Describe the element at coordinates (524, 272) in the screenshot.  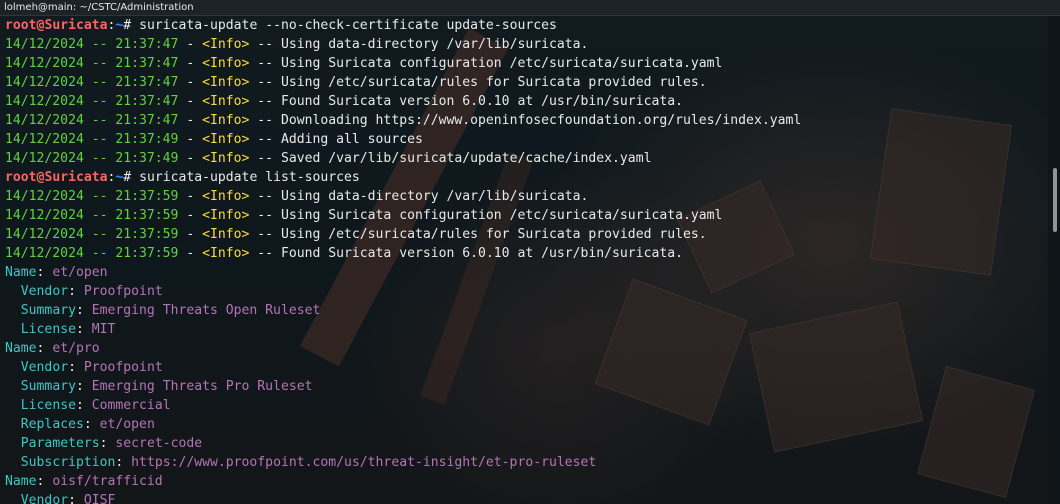
I see `source-field: Name: et/open` at that location.